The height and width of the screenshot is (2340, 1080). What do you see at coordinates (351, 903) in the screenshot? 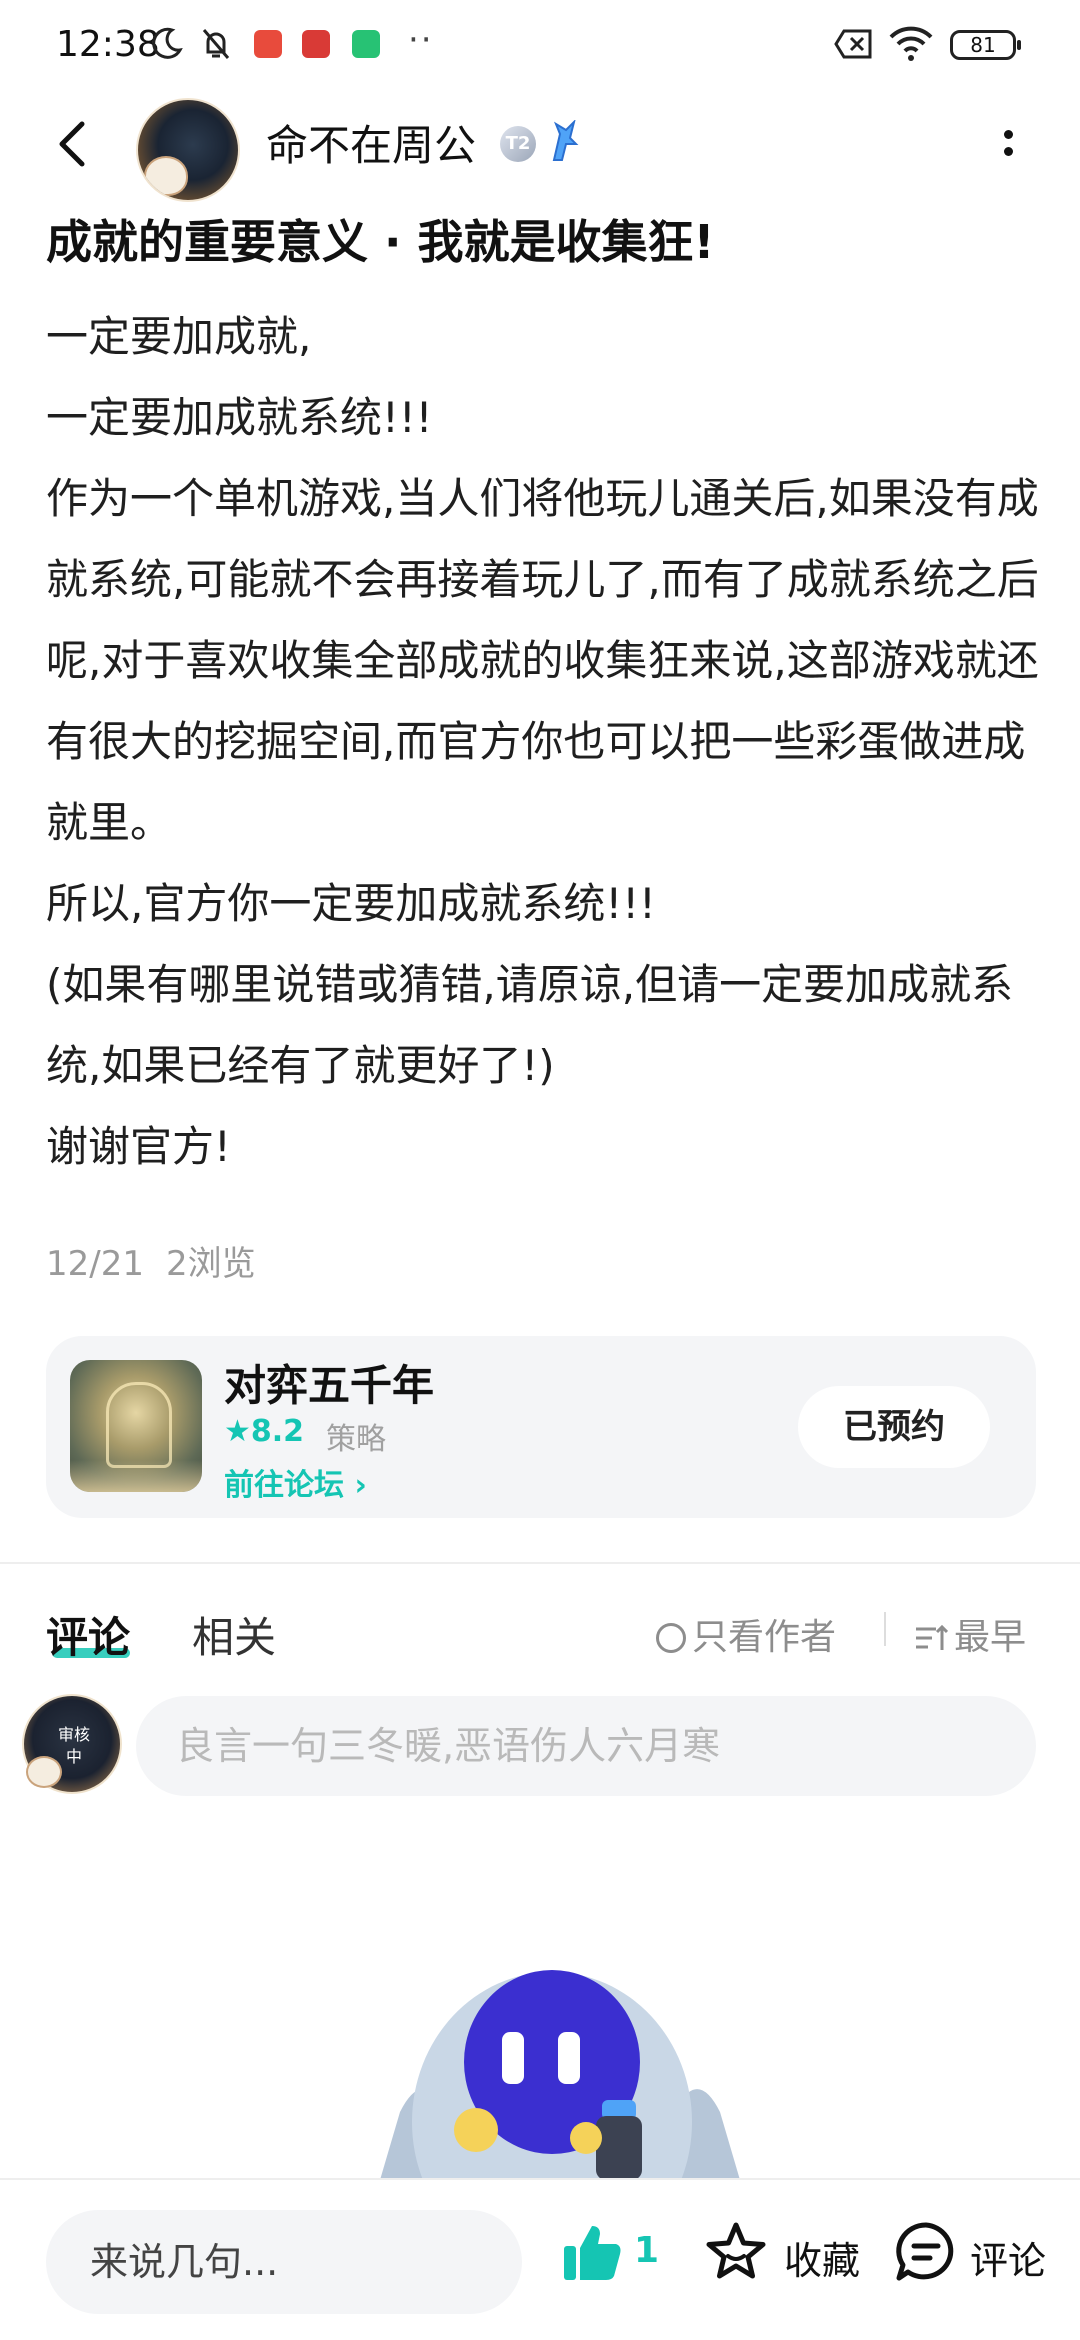
I see `post-paragraph: 所以,官方你一定要加成就系统!!!` at bounding box center [351, 903].